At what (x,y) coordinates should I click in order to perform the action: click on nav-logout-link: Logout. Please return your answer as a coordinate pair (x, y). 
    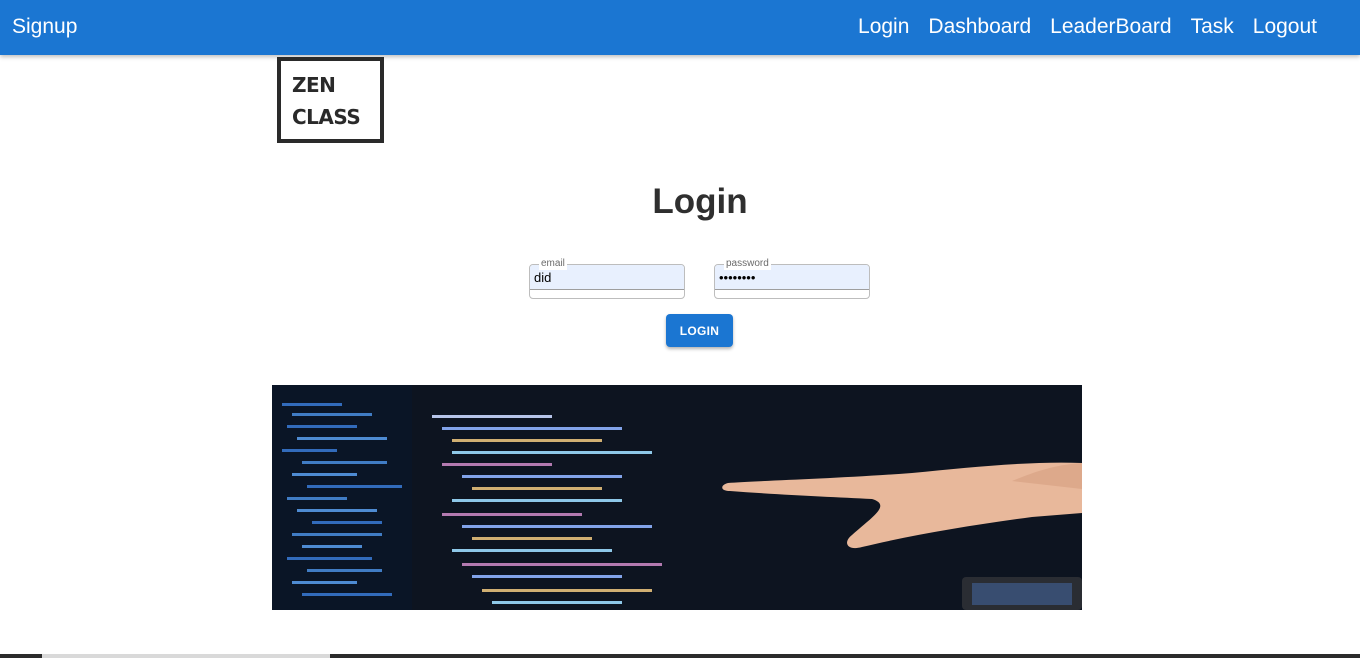
    Looking at the image, I should click on (1285, 27).